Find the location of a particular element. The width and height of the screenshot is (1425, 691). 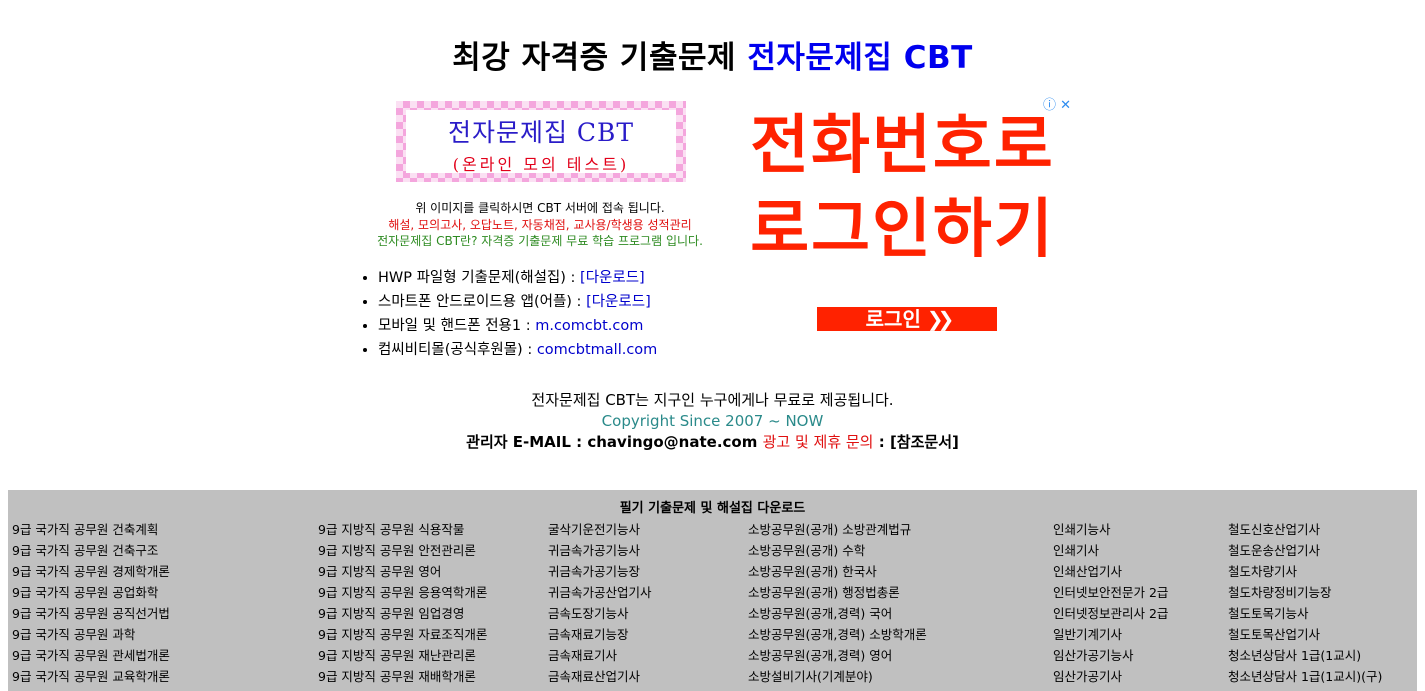

double-chevron-right-icon: ❯❯ is located at coordinates (940, 319).